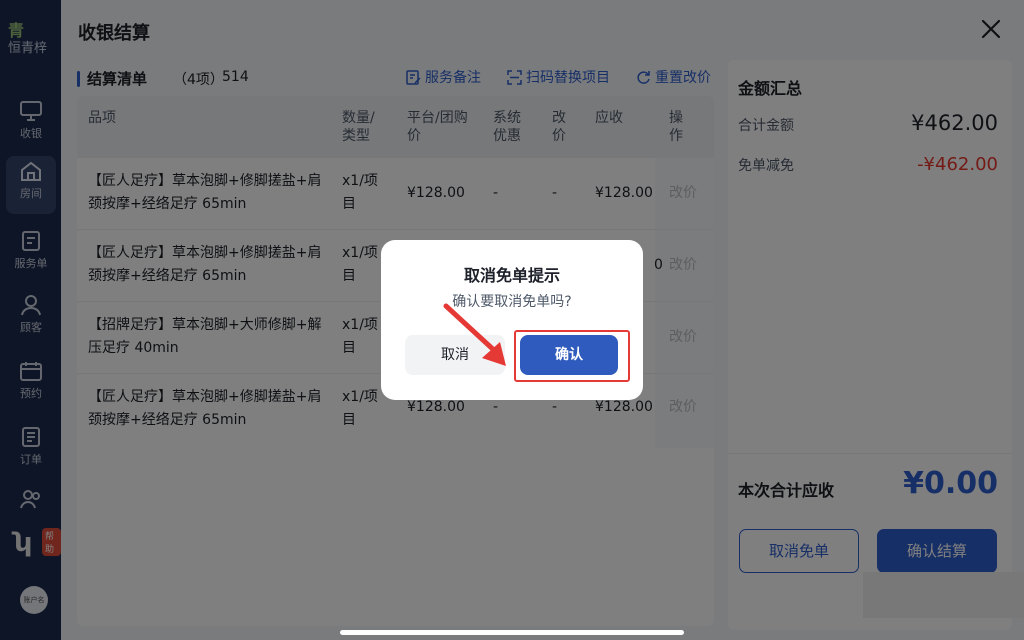 The image size is (1024, 640). What do you see at coordinates (511, 275) in the screenshot?
I see `dialog-title: 取消免单提示` at bounding box center [511, 275].